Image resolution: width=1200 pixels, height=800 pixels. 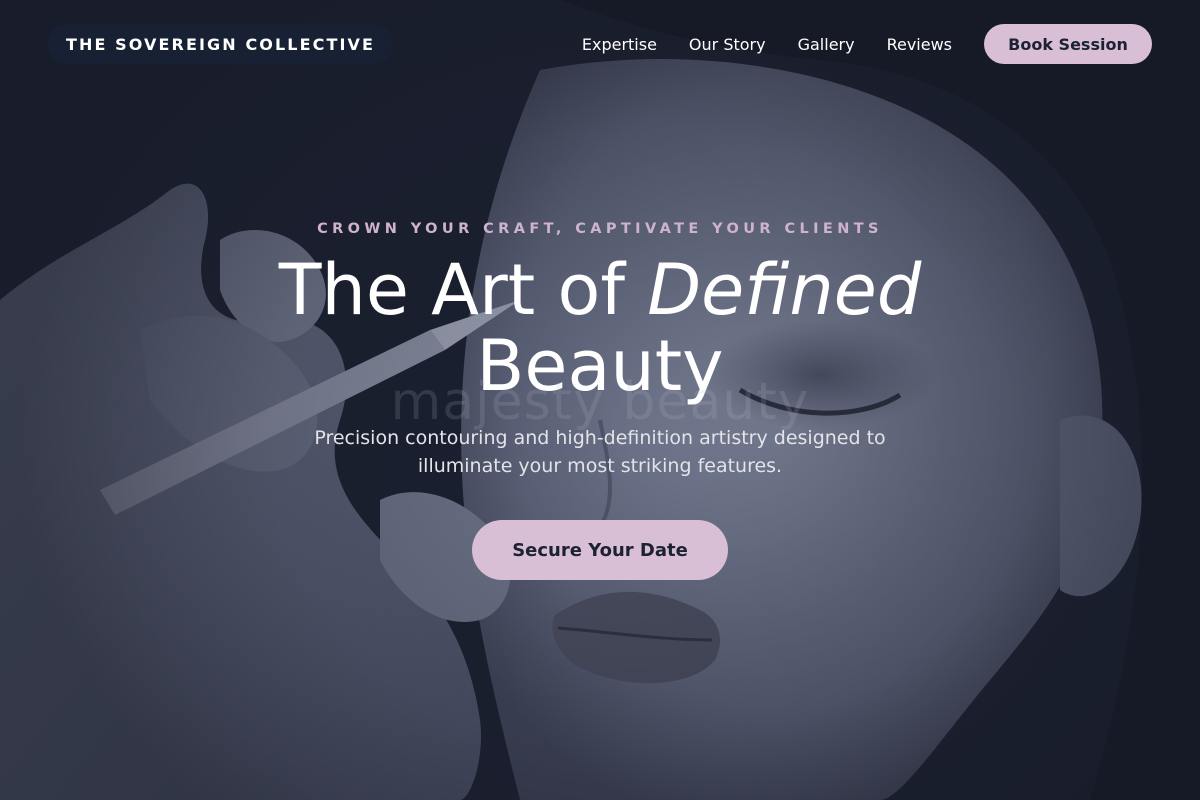 What do you see at coordinates (919, 44) in the screenshot?
I see `nav-link-reviews: Reviews` at bounding box center [919, 44].